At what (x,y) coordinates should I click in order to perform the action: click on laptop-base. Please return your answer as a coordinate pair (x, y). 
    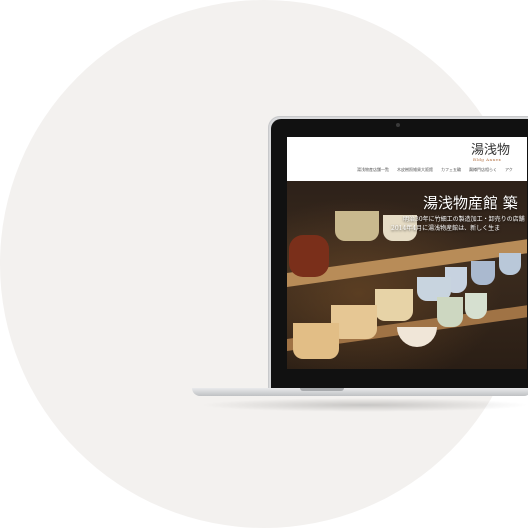
    Looking at the image, I should click on (360, 392).